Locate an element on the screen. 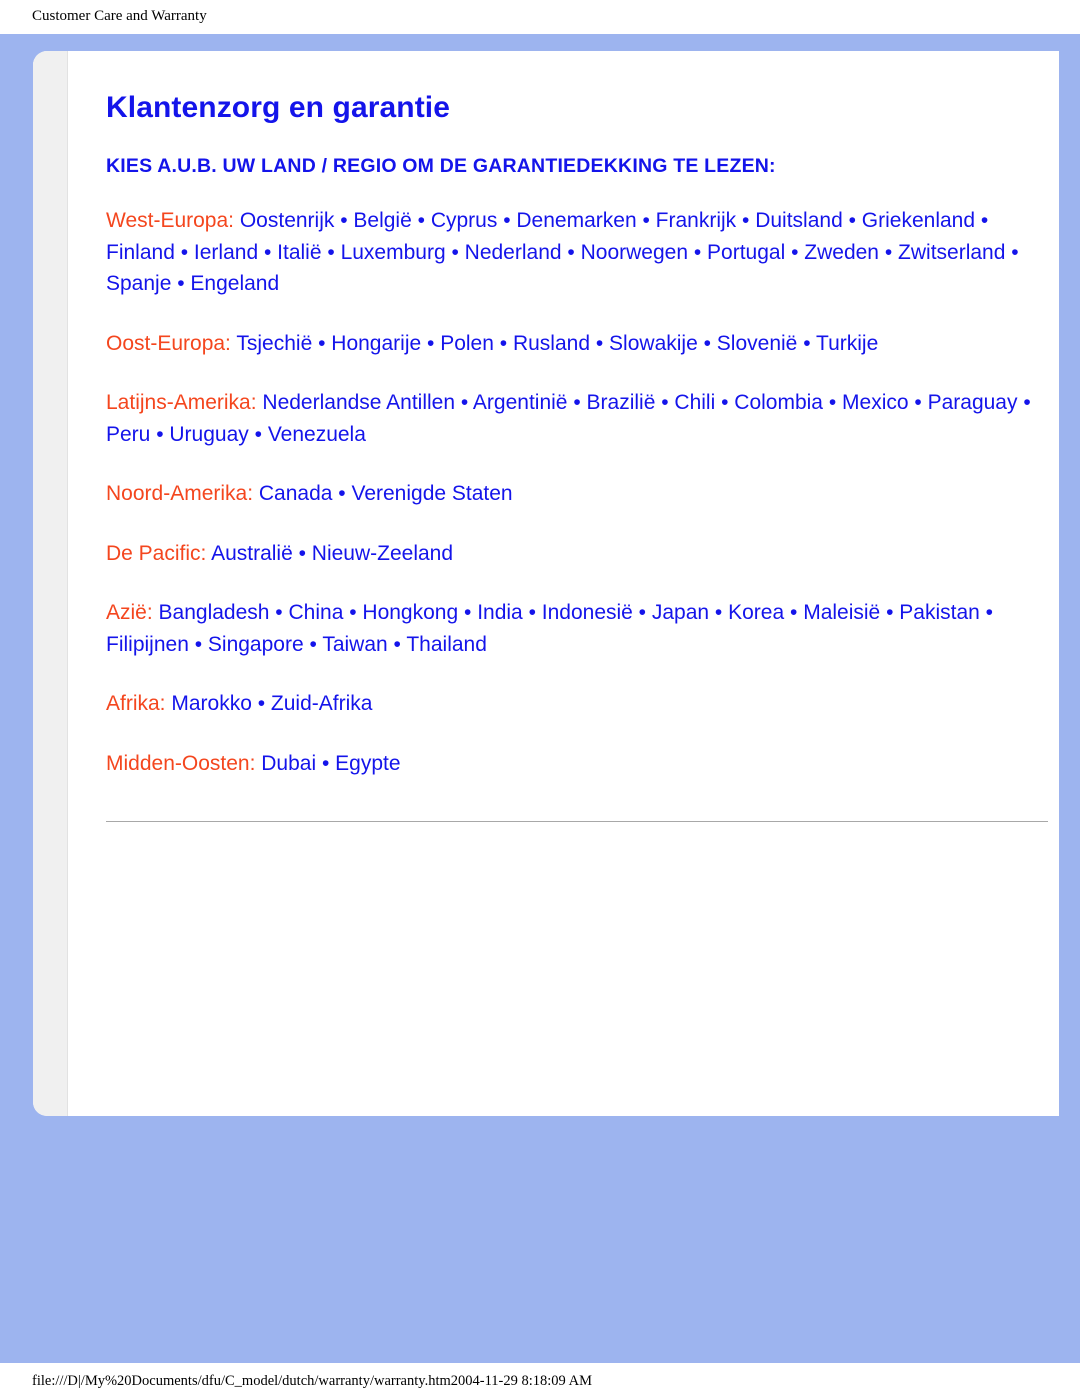  country-link: Polen is located at coordinates (467, 343).